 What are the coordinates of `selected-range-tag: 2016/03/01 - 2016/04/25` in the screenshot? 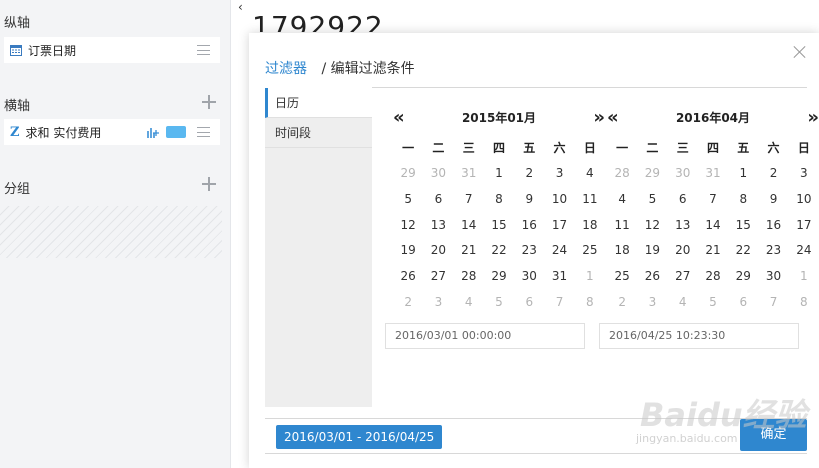 It's located at (359, 437).